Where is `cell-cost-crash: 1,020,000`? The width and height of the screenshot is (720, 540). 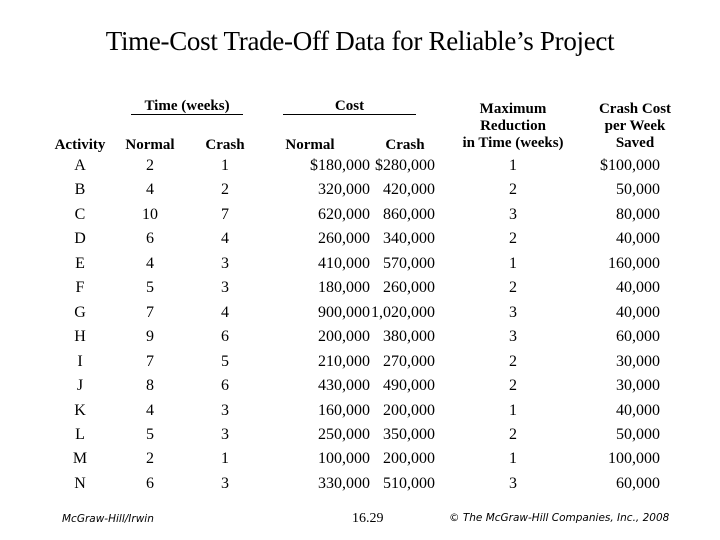 cell-cost-crash: 1,020,000 is located at coordinates (403, 312).